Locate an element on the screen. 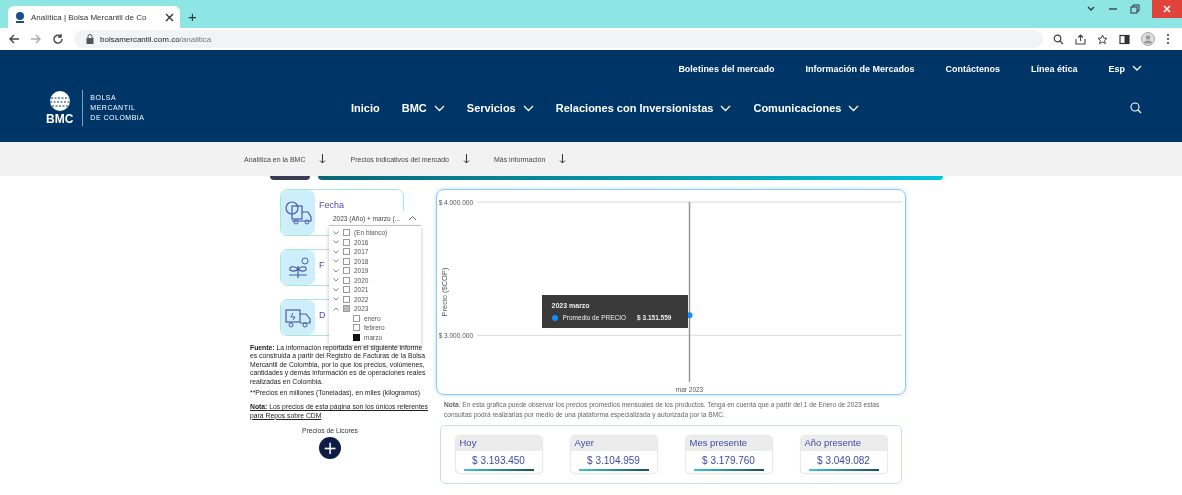 This screenshot has height=495, width=1182. header-link: Línea ética is located at coordinates (1054, 68).